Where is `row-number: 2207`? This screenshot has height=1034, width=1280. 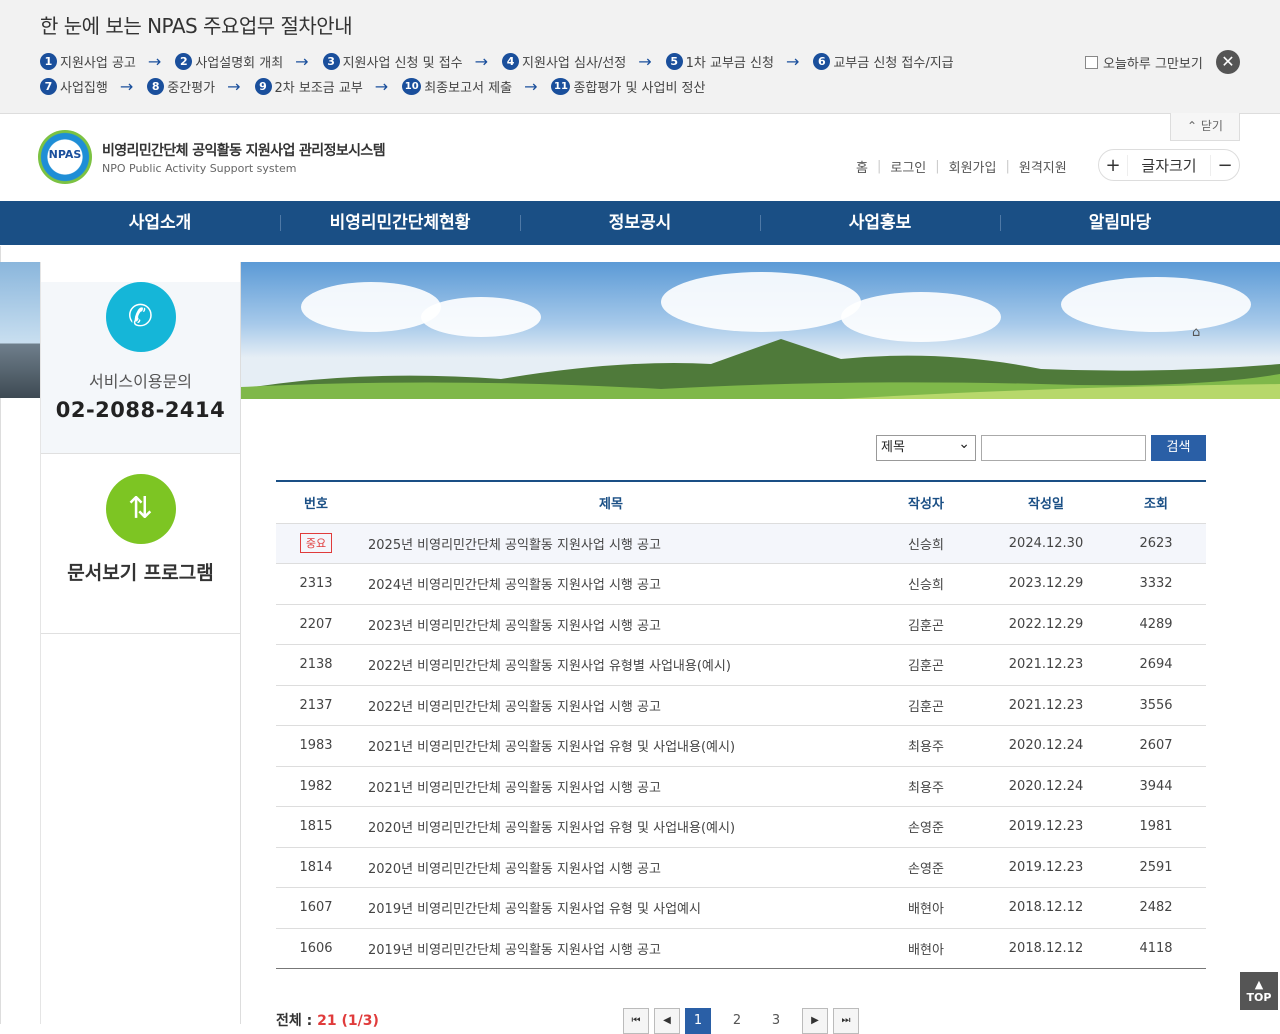
row-number: 2207 is located at coordinates (316, 624).